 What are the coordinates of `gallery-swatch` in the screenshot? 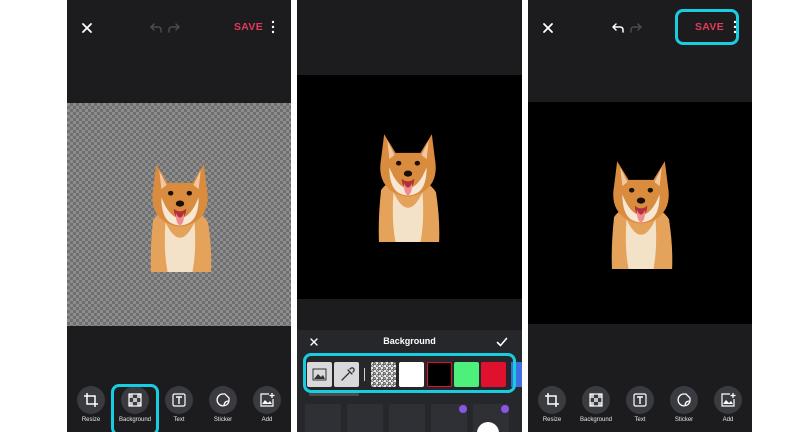 It's located at (319, 374).